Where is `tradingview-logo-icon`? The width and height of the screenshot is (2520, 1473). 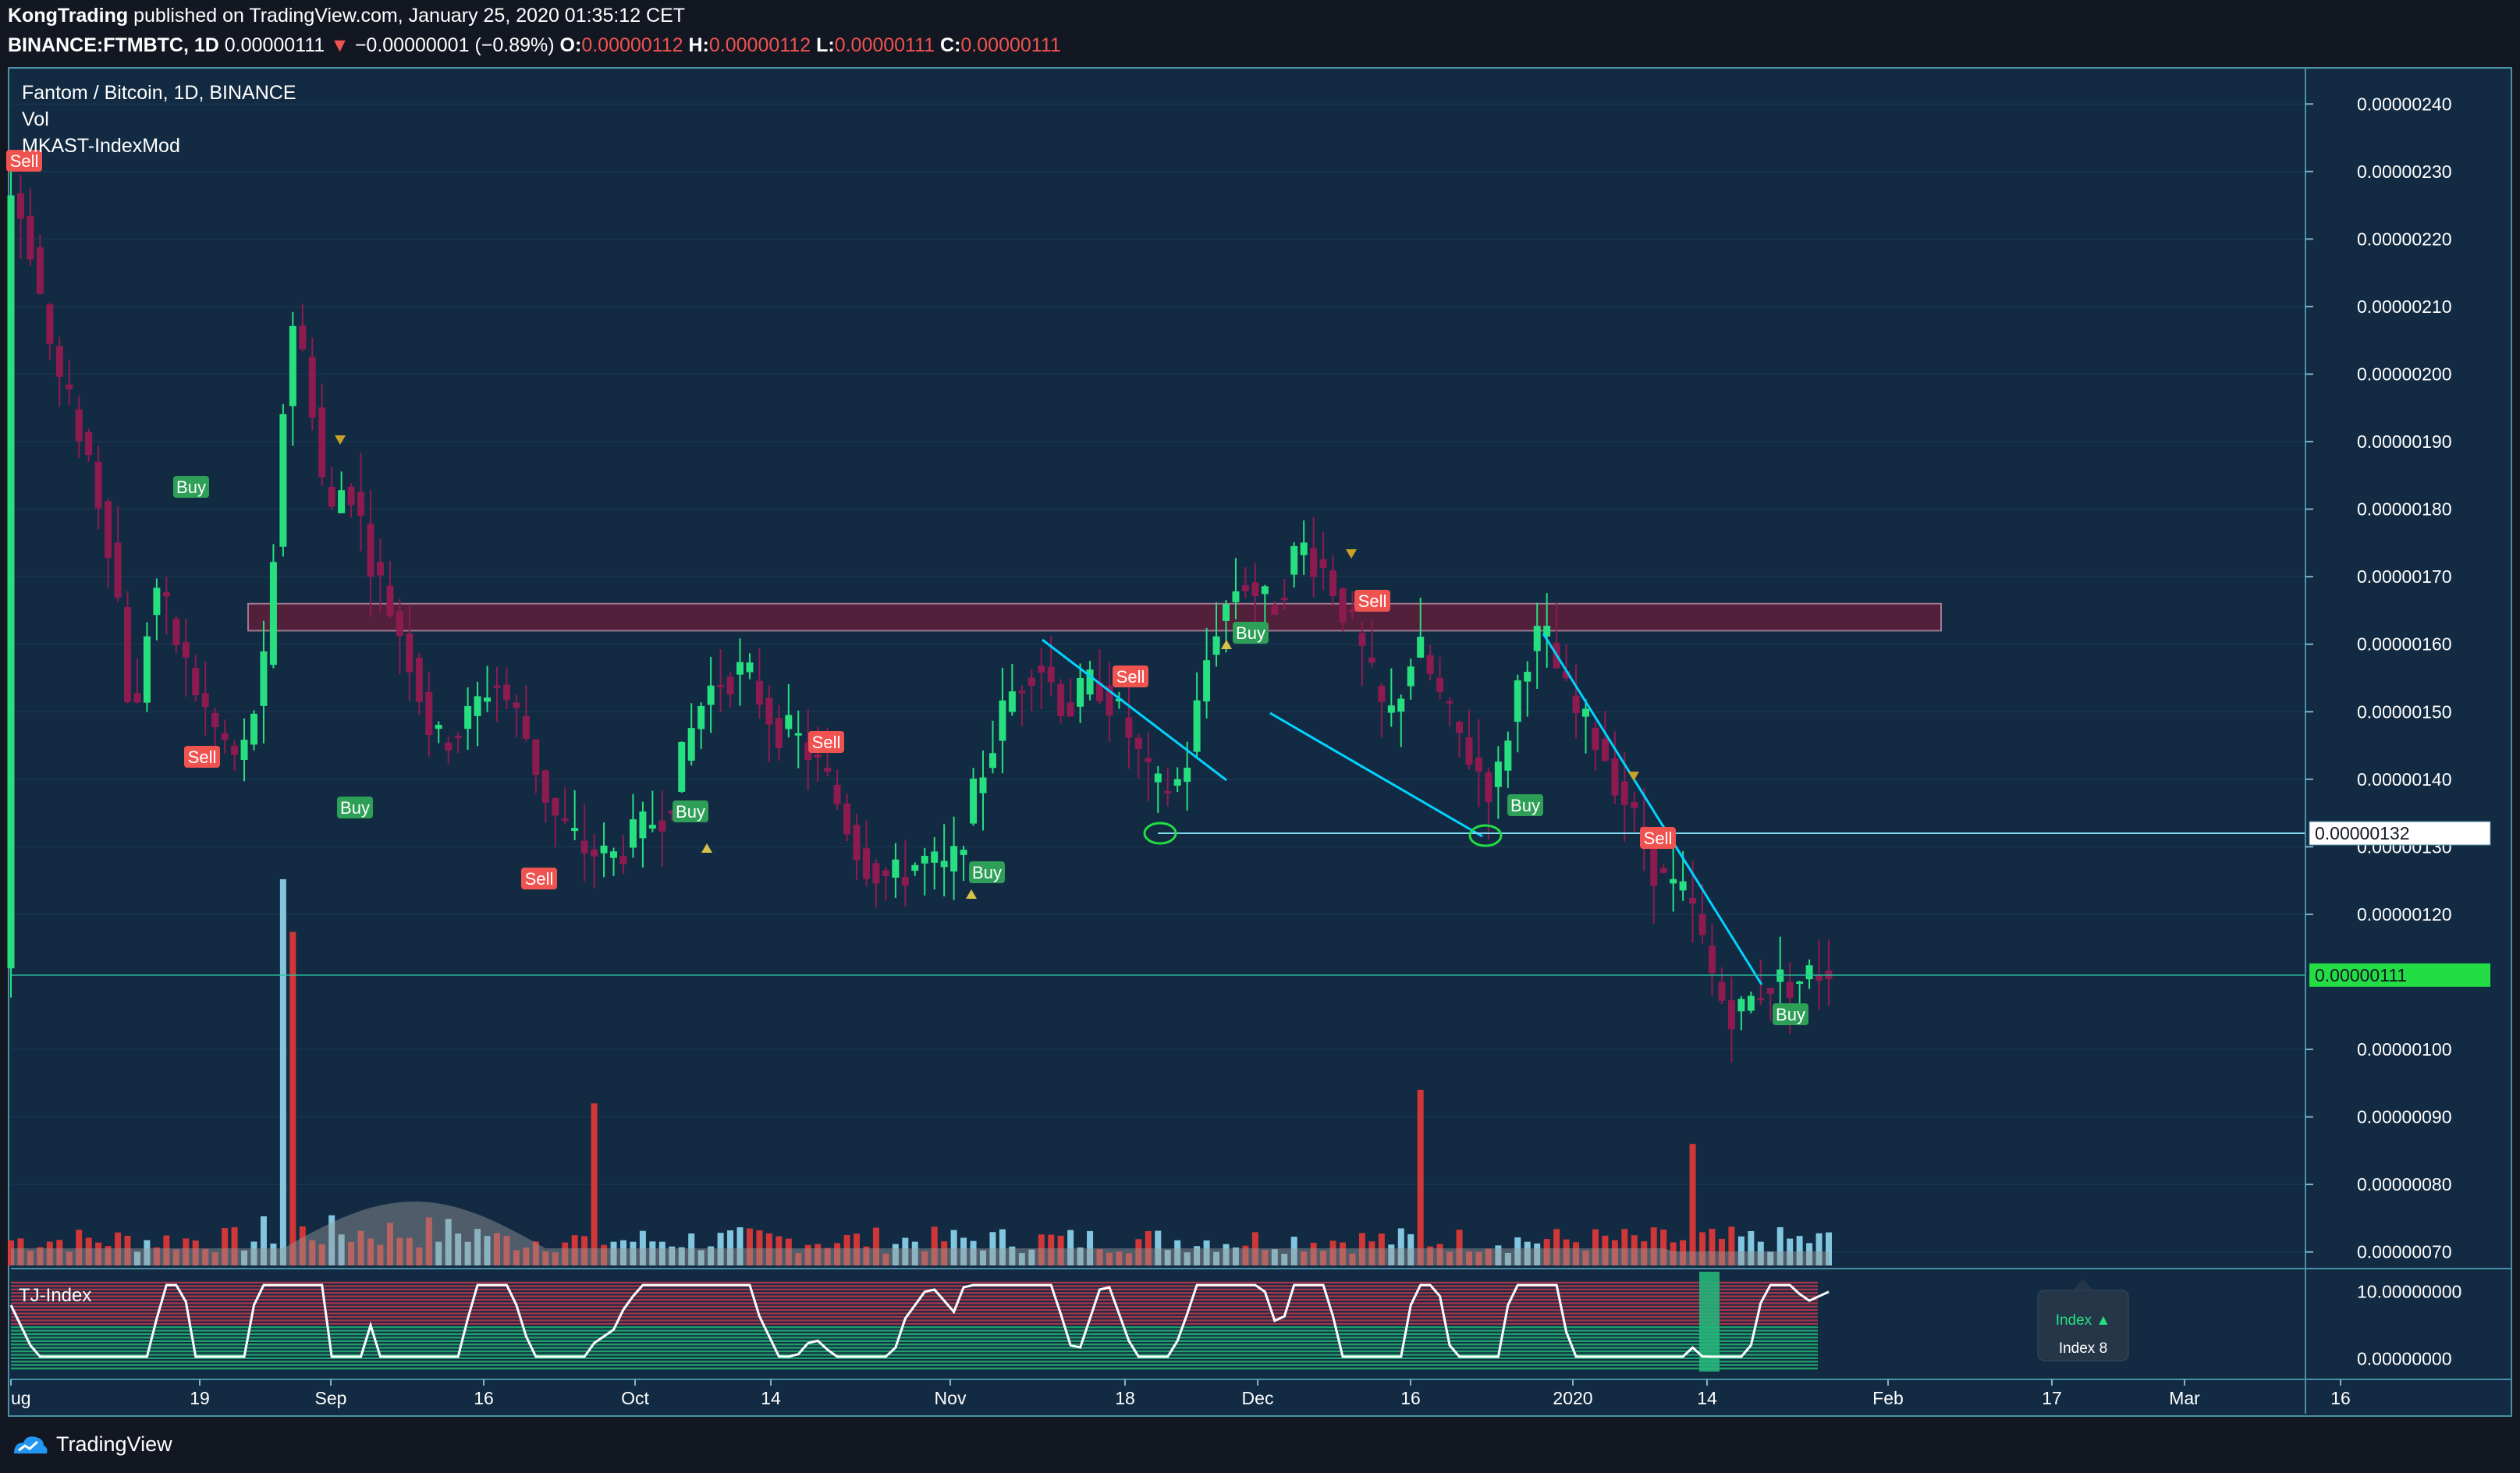
tradingview-logo-icon is located at coordinates (31, 1444).